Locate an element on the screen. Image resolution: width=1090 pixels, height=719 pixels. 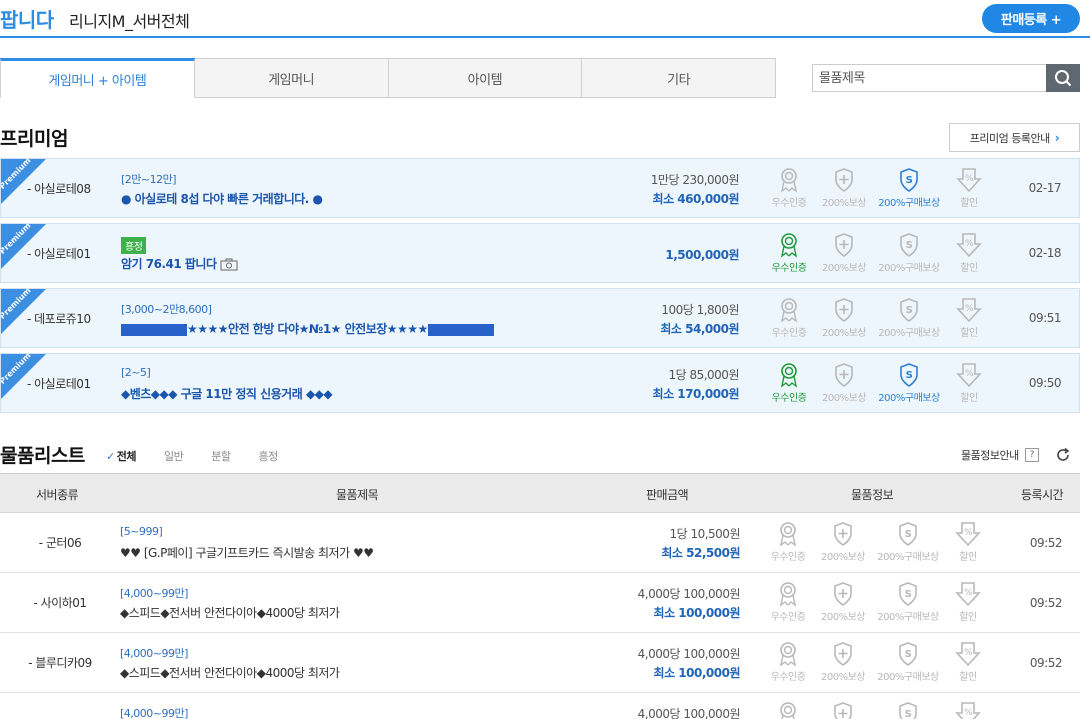
help-icon: ? is located at coordinates (1031, 455).